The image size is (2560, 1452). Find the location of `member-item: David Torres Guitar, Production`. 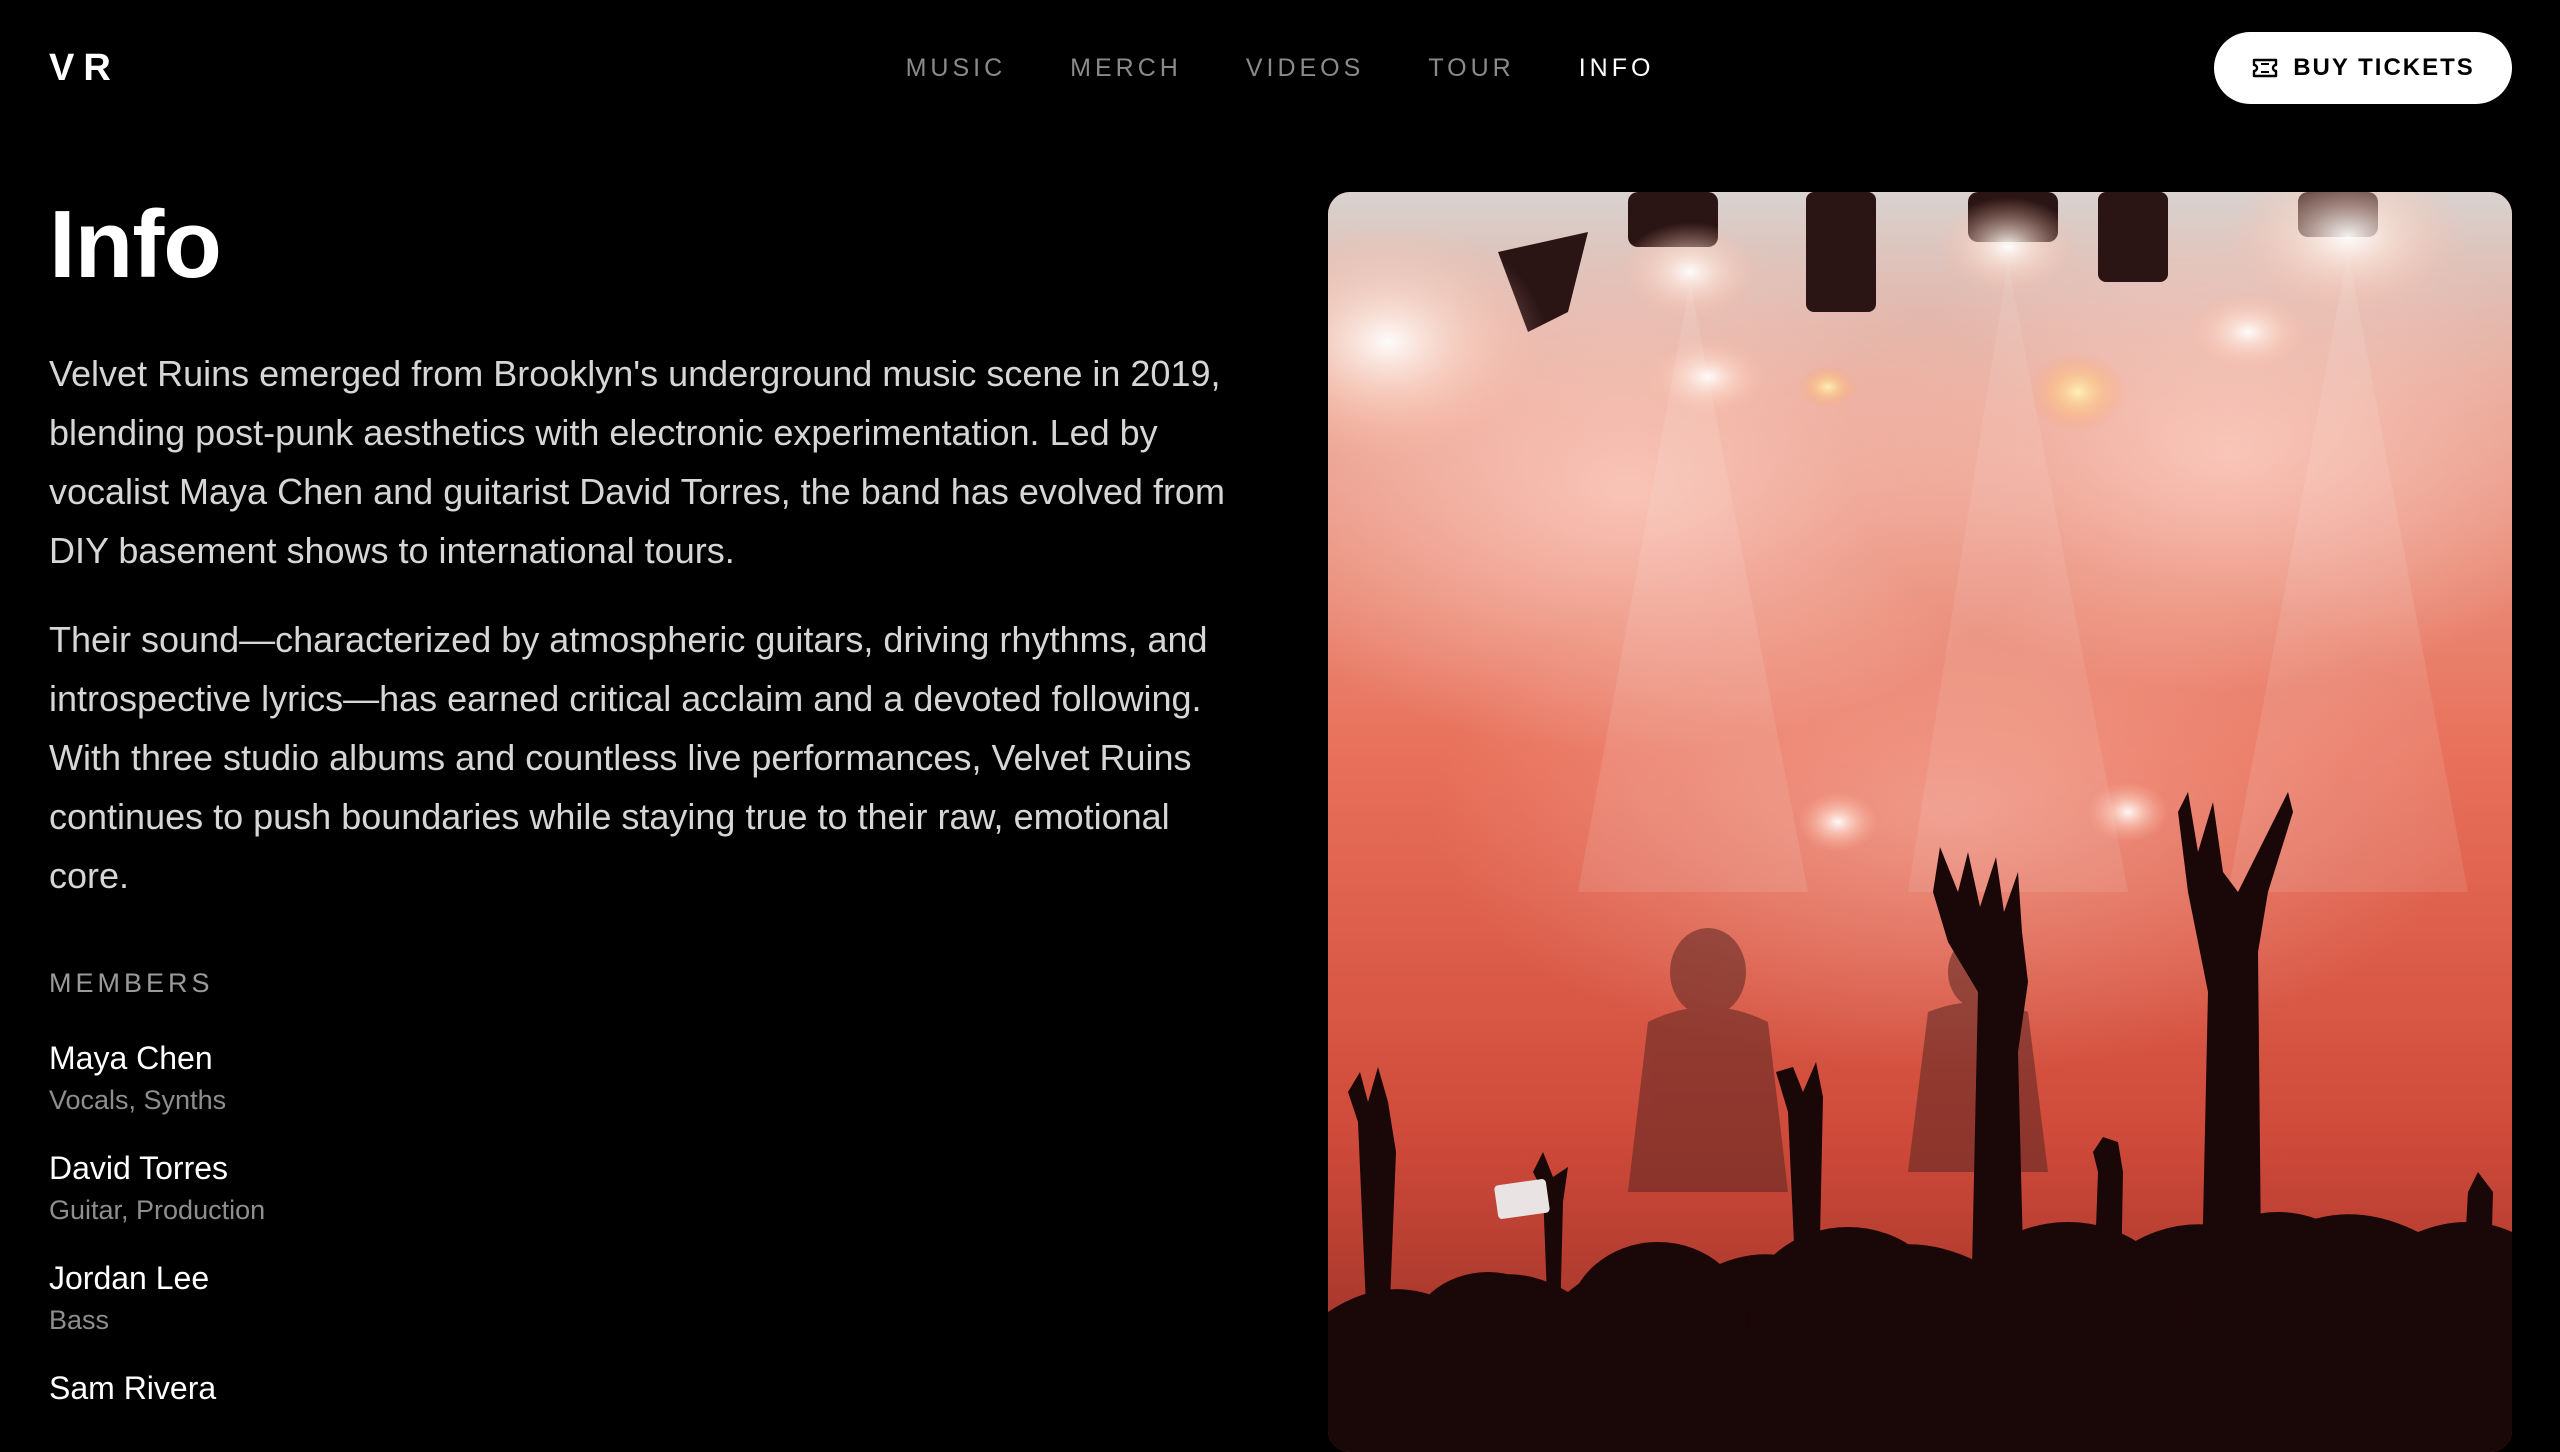

member-item: David Torres Guitar, Production is located at coordinates (644, 1188).